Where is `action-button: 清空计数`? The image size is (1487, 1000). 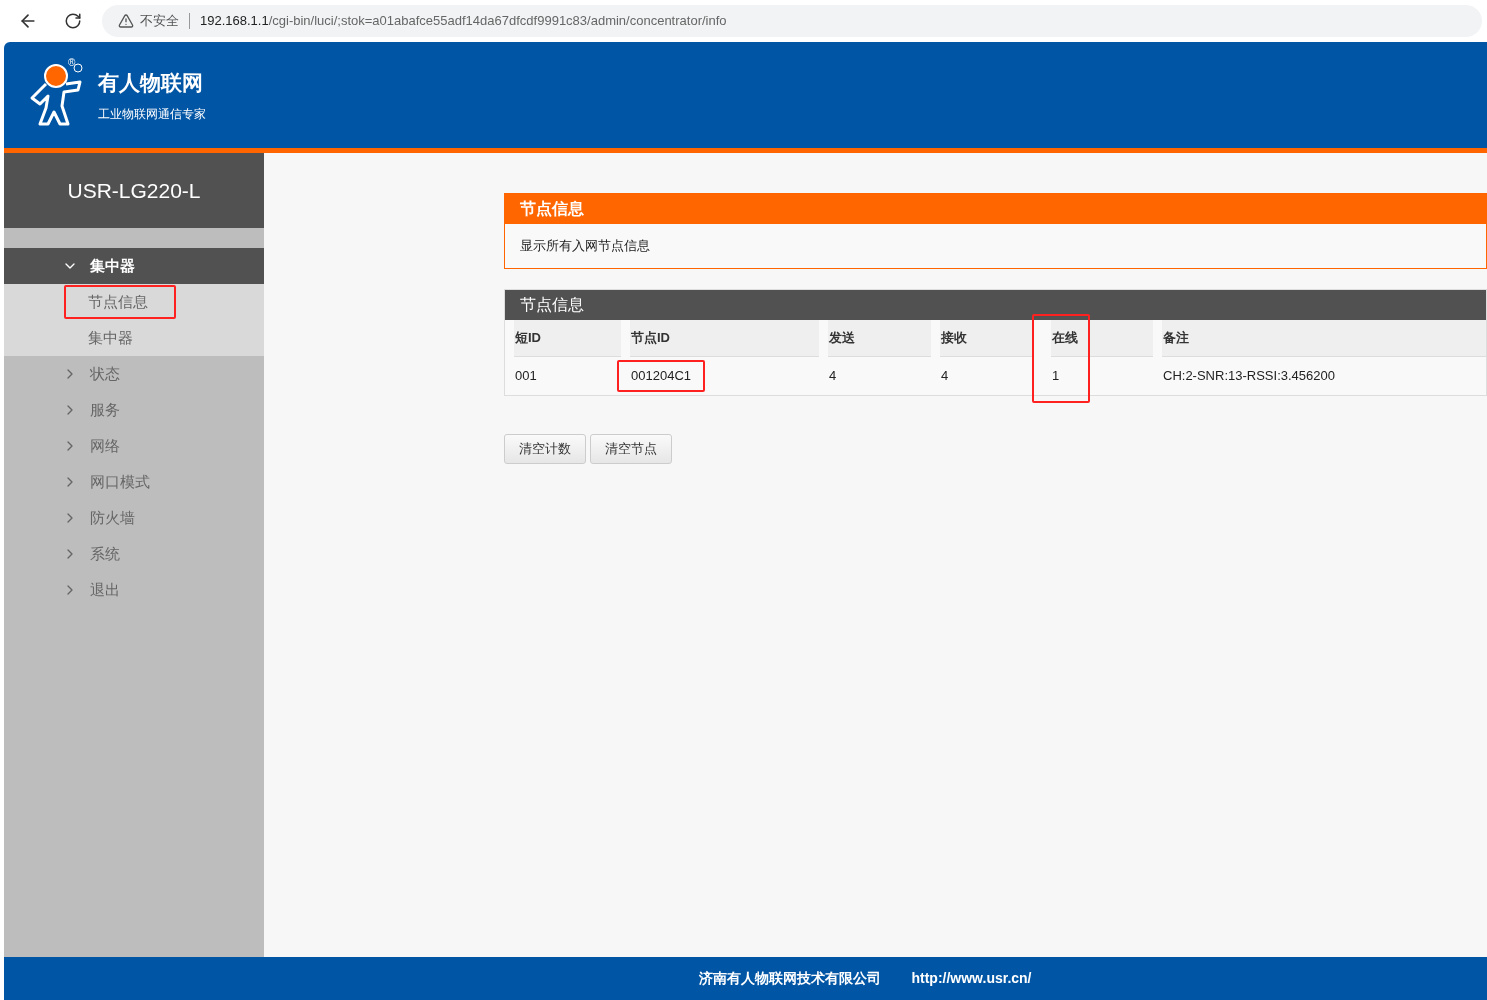
action-button: 清空计数 is located at coordinates (545, 449).